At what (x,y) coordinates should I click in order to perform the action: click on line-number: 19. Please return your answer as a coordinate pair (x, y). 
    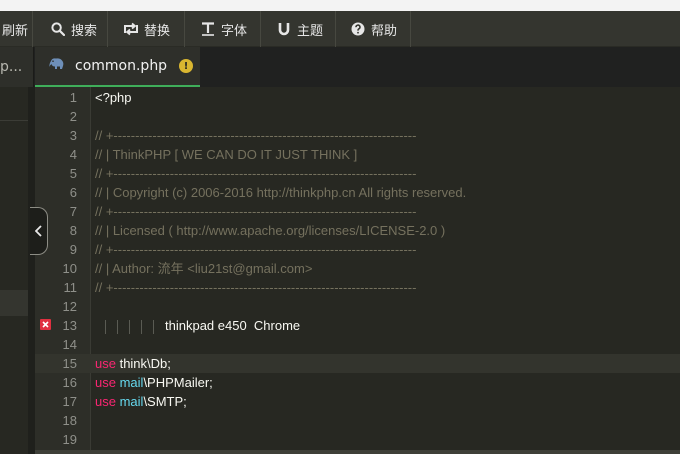
    Looking at the image, I should click on (63, 439).